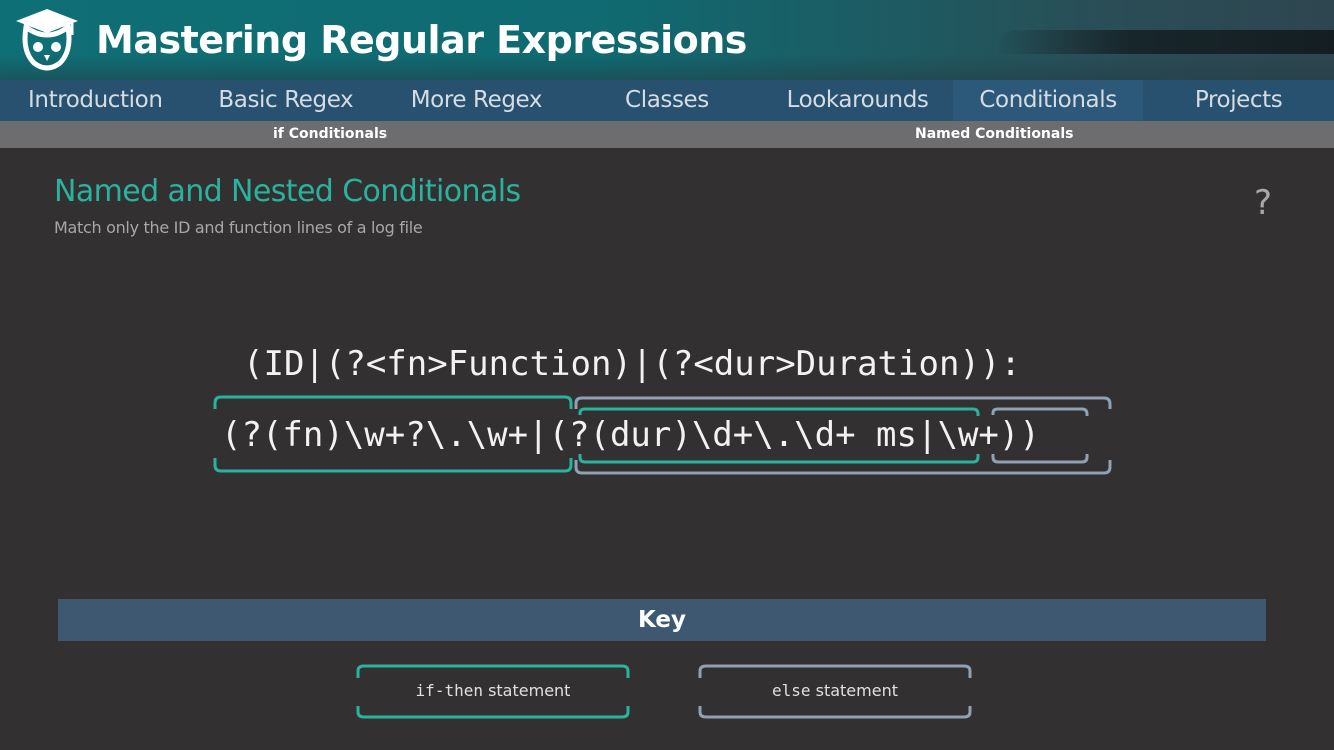 This screenshot has height=750, width=1334. Describe the element at coordinates (330, 134) in the screenshot. I see `subnav-item-if-conditionals: if Conditionals` at that location.